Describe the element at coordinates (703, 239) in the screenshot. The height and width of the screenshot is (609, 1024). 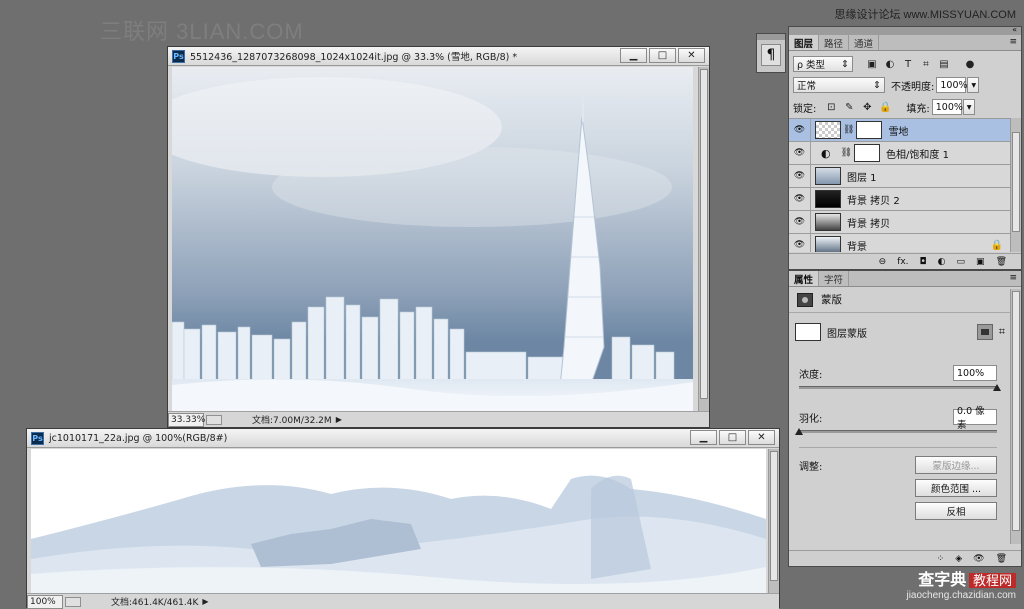
I see `doc1-vertical-scrollbar` at that location.